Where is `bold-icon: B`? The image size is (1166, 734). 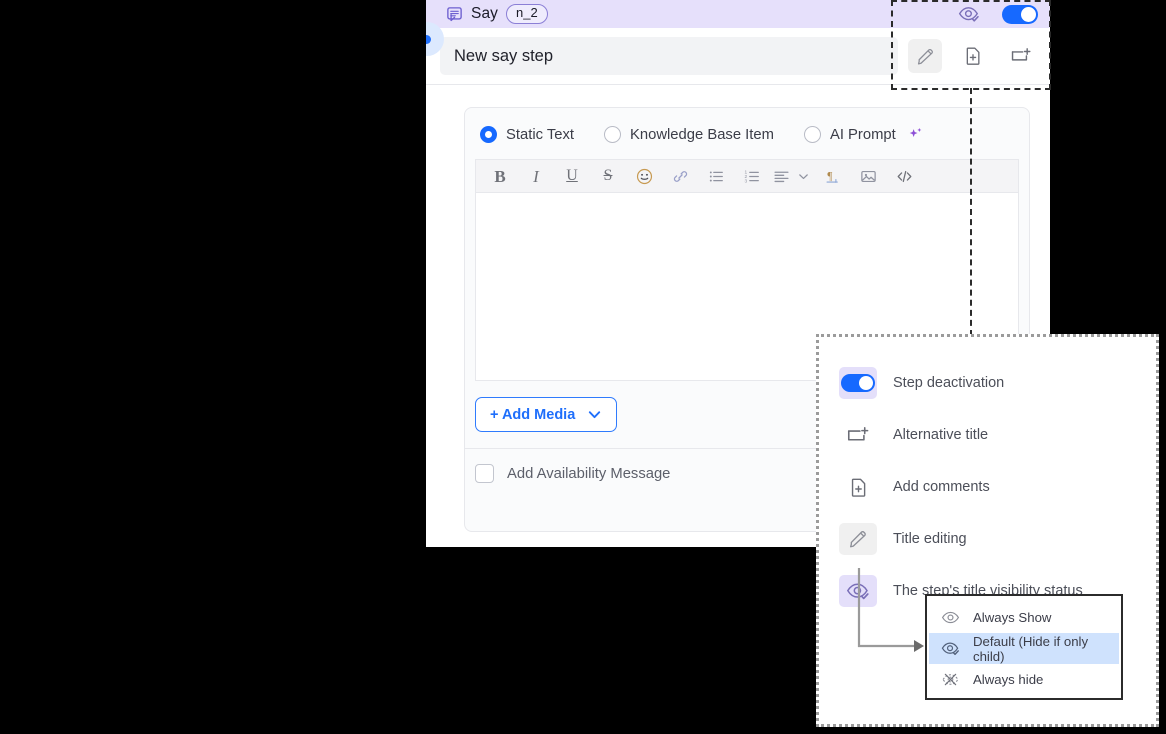
bold-icon: B is located at coordinates (500, 176).